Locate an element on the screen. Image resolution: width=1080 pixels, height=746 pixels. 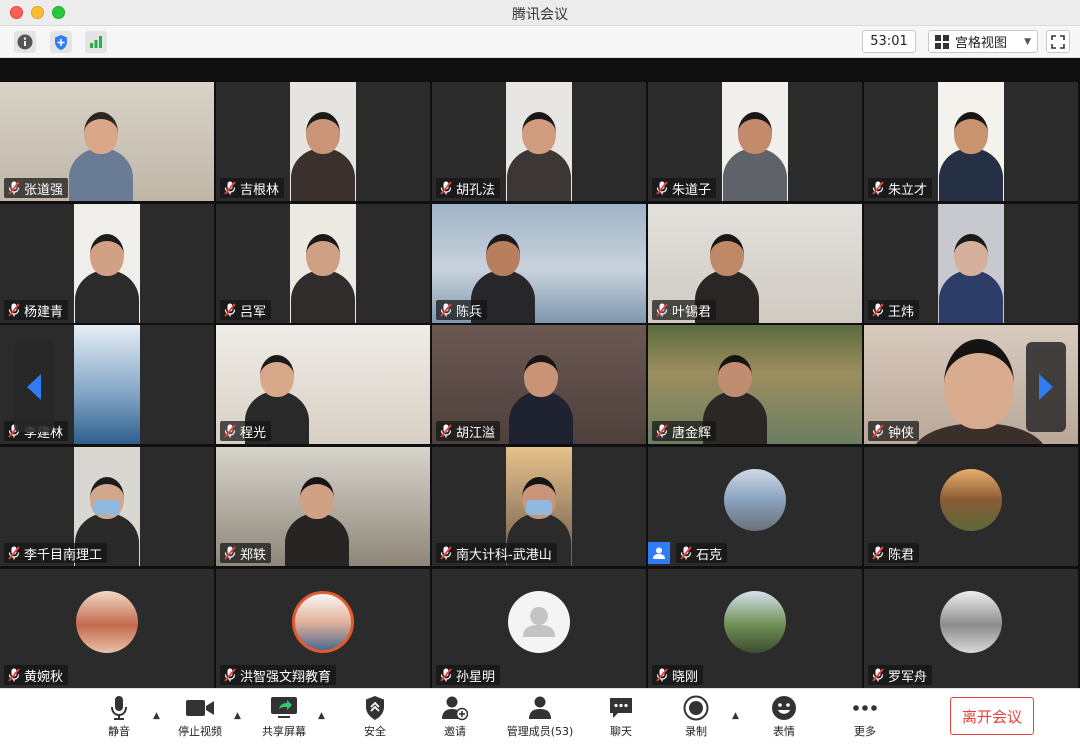
participant-tile: 南大计科-武港山 is located at coordinates (539, 506).